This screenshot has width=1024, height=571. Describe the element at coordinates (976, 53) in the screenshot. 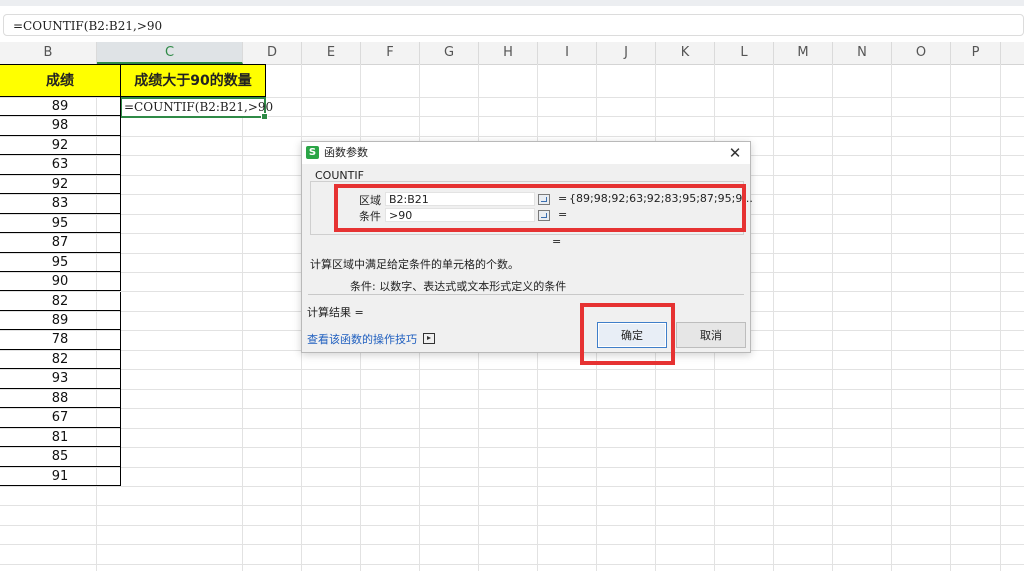

I see `column-header-p: P` at that location.